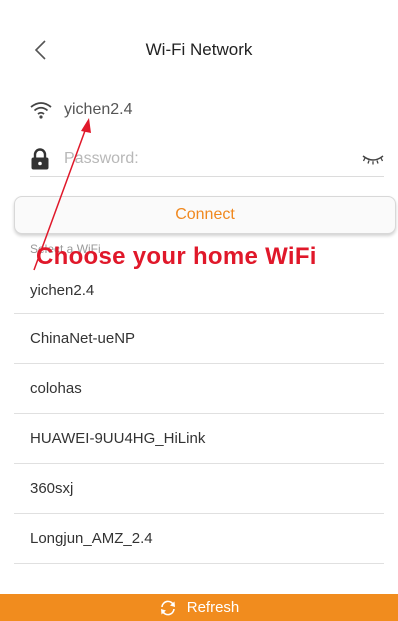  Describe the element at coordinates (199, 489) in the screenshot. I see `list-item: 360sxj` at that location.